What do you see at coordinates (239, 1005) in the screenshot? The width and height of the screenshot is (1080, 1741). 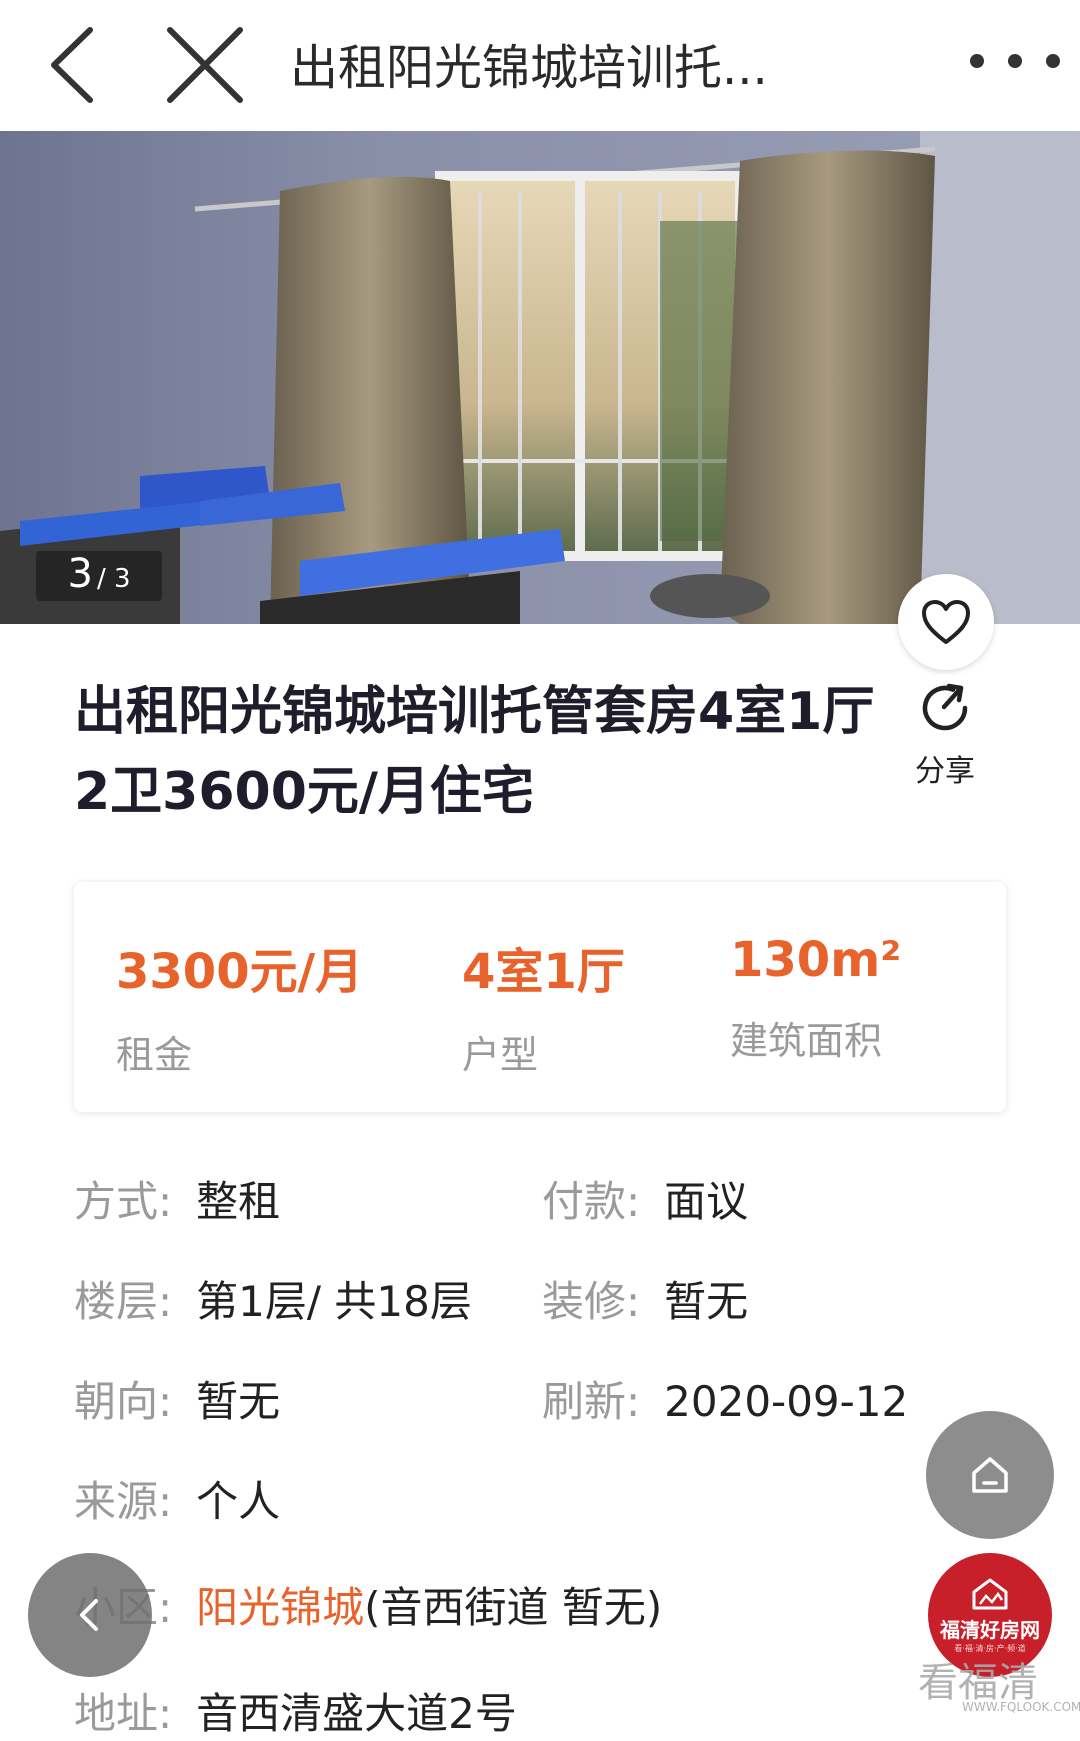 I see `rent-stat: 3300元/月 租金` at bounding box center [239, 1005].